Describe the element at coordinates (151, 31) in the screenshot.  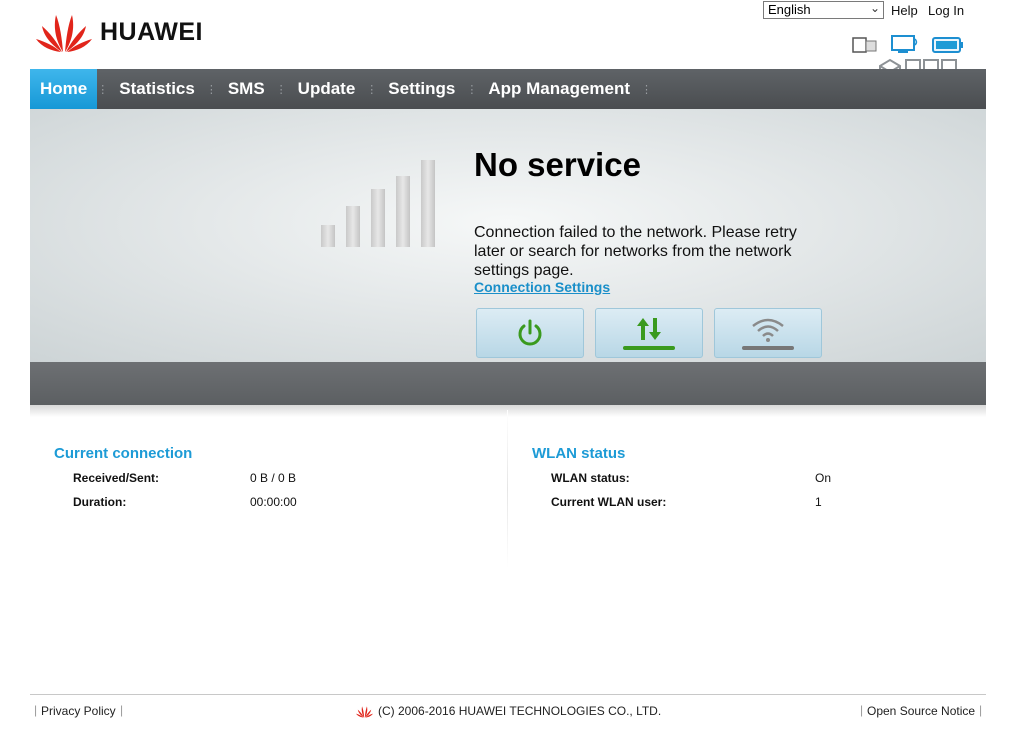
I see `brand-name: HUAWEI` at that location.